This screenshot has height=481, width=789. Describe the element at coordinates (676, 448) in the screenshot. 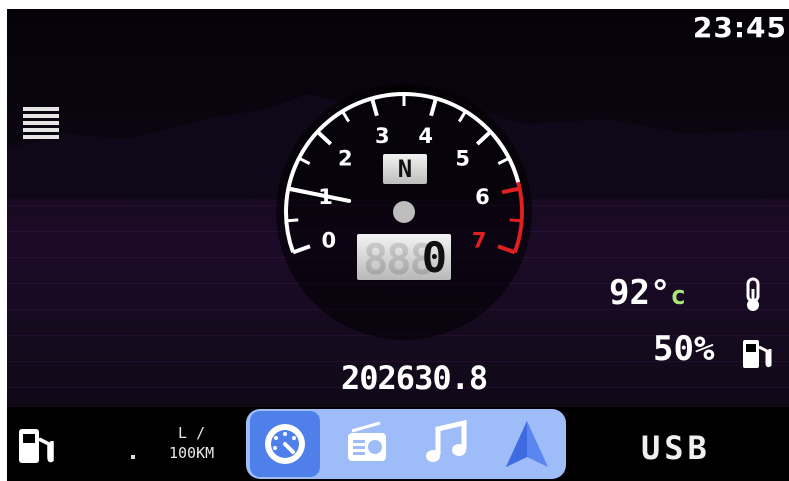

I see `source-label: USB` at that location.